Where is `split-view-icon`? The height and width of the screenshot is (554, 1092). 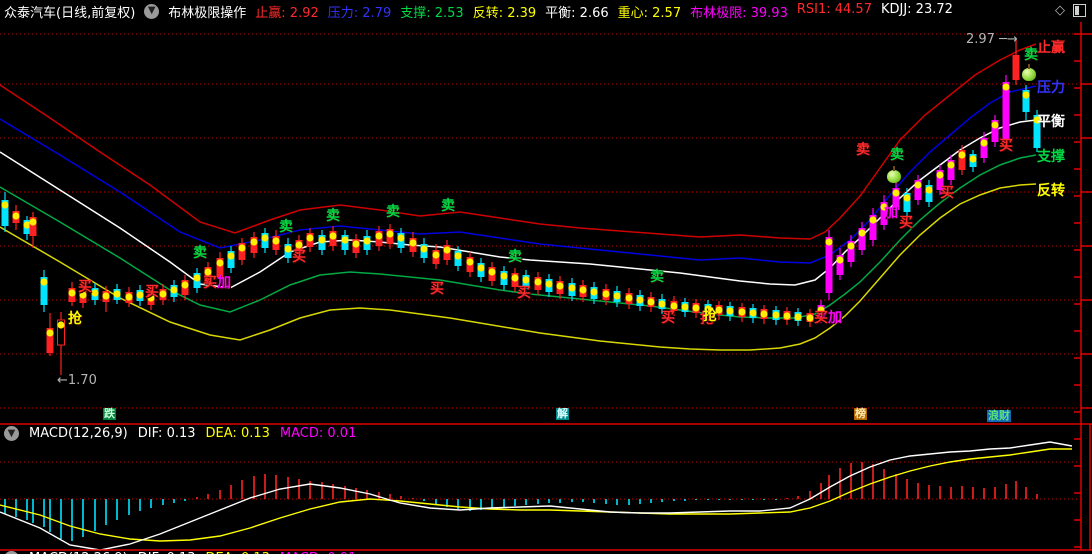
split-view-icon is located at coordinates (1079, 10).